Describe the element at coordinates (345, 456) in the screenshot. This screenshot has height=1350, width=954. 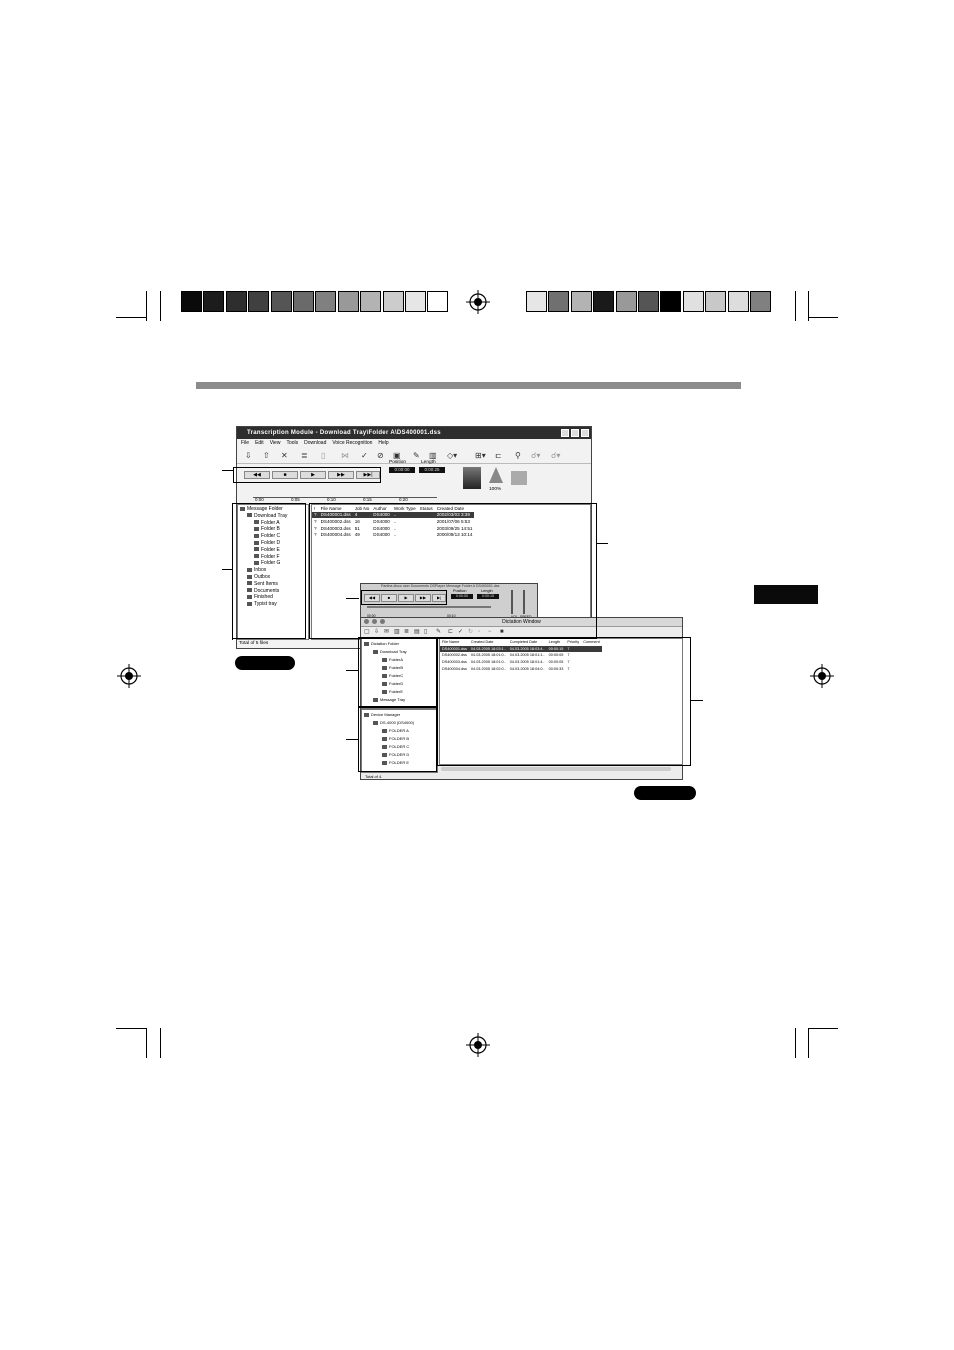
I see `merge-icon: ⋈` at that location.